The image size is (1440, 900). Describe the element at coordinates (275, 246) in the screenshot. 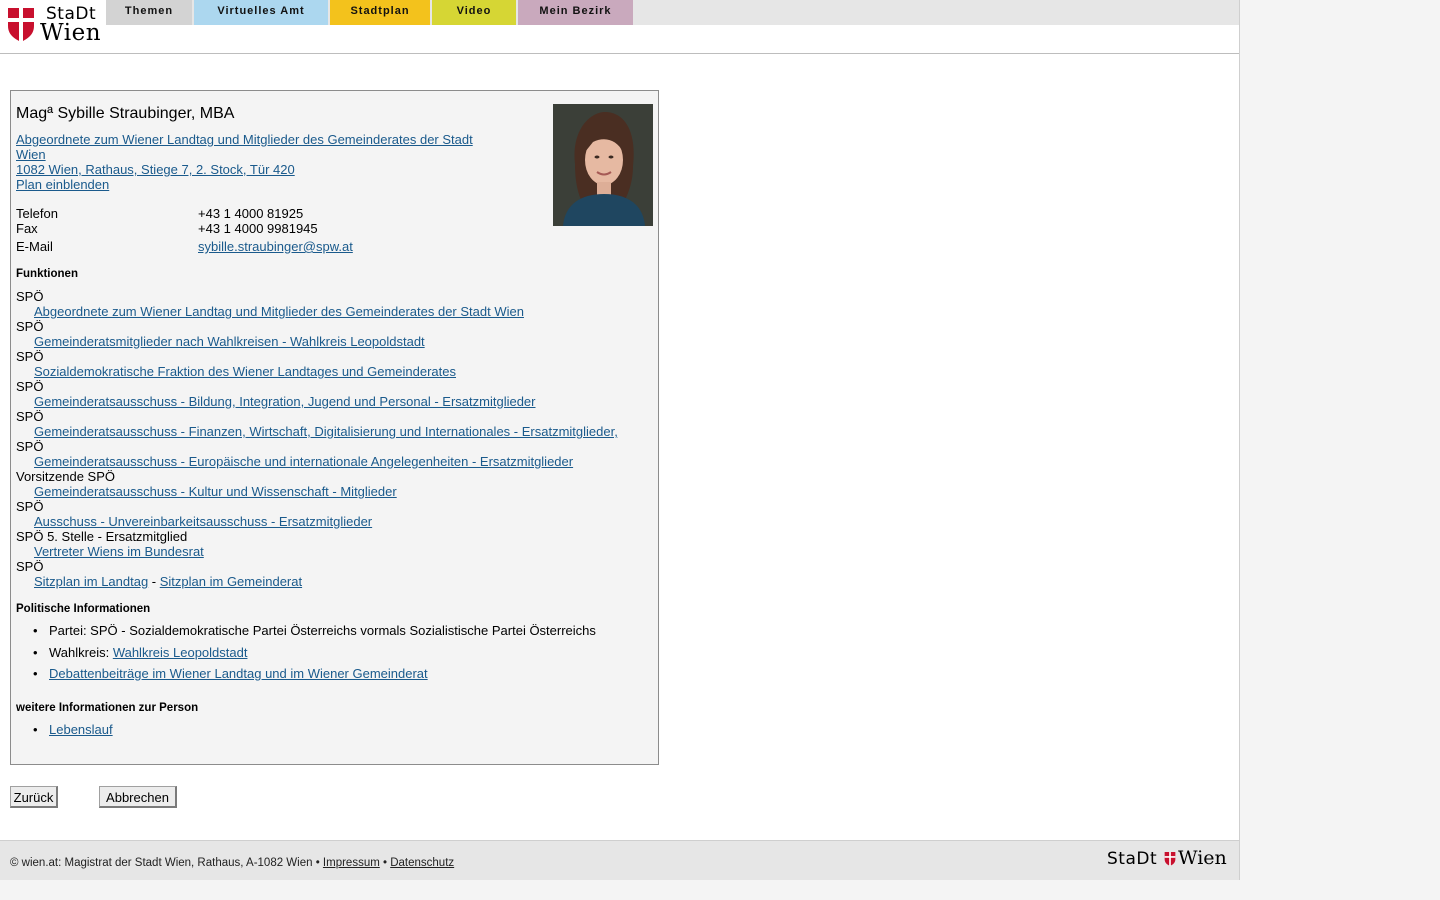

I see `email-link: sybille.straubinger@spw.at` at that location.